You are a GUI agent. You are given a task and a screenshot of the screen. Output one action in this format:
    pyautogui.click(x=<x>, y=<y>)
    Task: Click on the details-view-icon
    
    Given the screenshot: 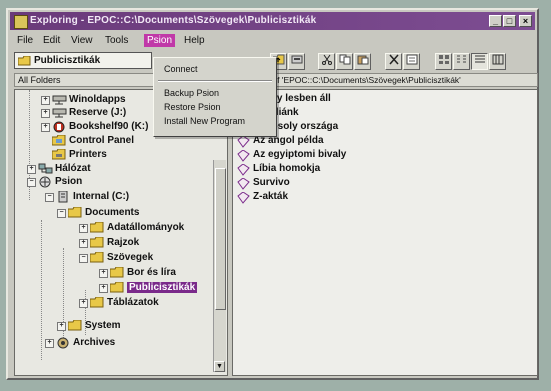 What is the action you would take?
    pyautogui.click(x=497, y=59)
    